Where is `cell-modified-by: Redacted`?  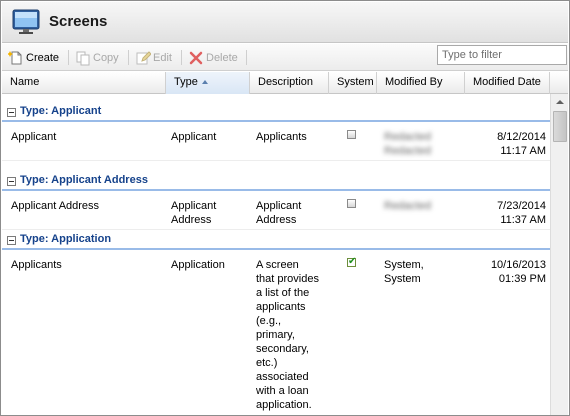
cell-modified-by: Redacted is located at coordinates (407, 206).